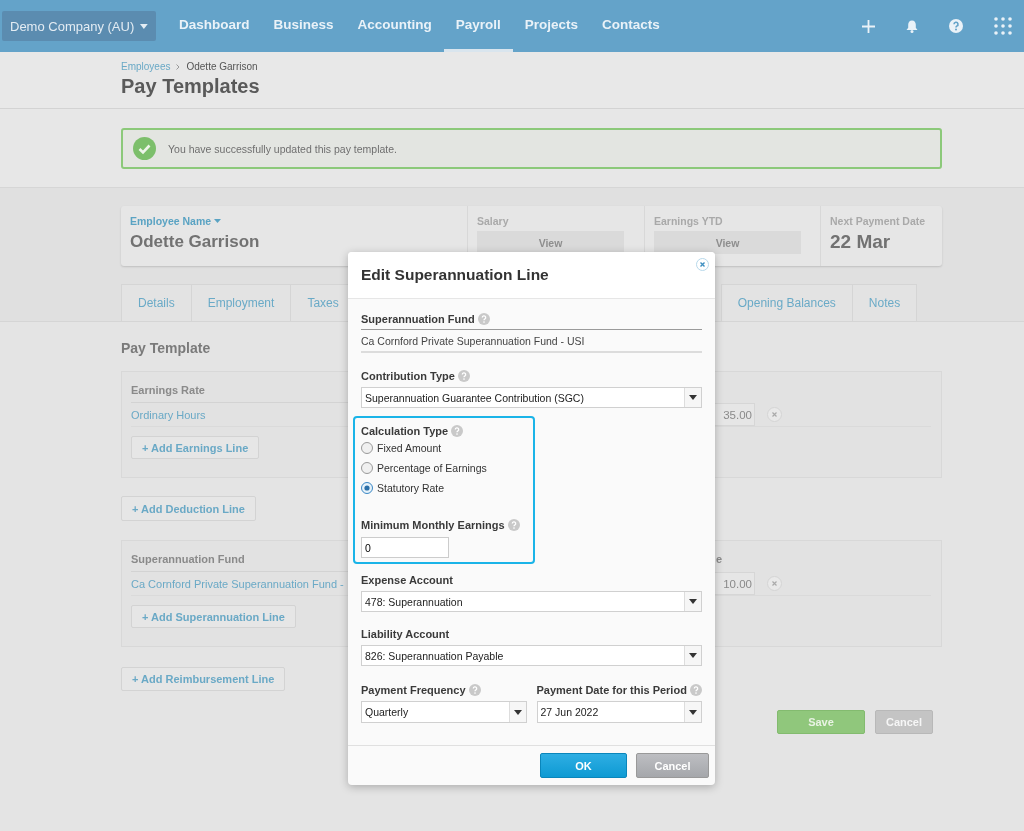 The height and width of the screenshot is (831, 1024). I want to click on field-label: Liability Account, so click(405, 634).